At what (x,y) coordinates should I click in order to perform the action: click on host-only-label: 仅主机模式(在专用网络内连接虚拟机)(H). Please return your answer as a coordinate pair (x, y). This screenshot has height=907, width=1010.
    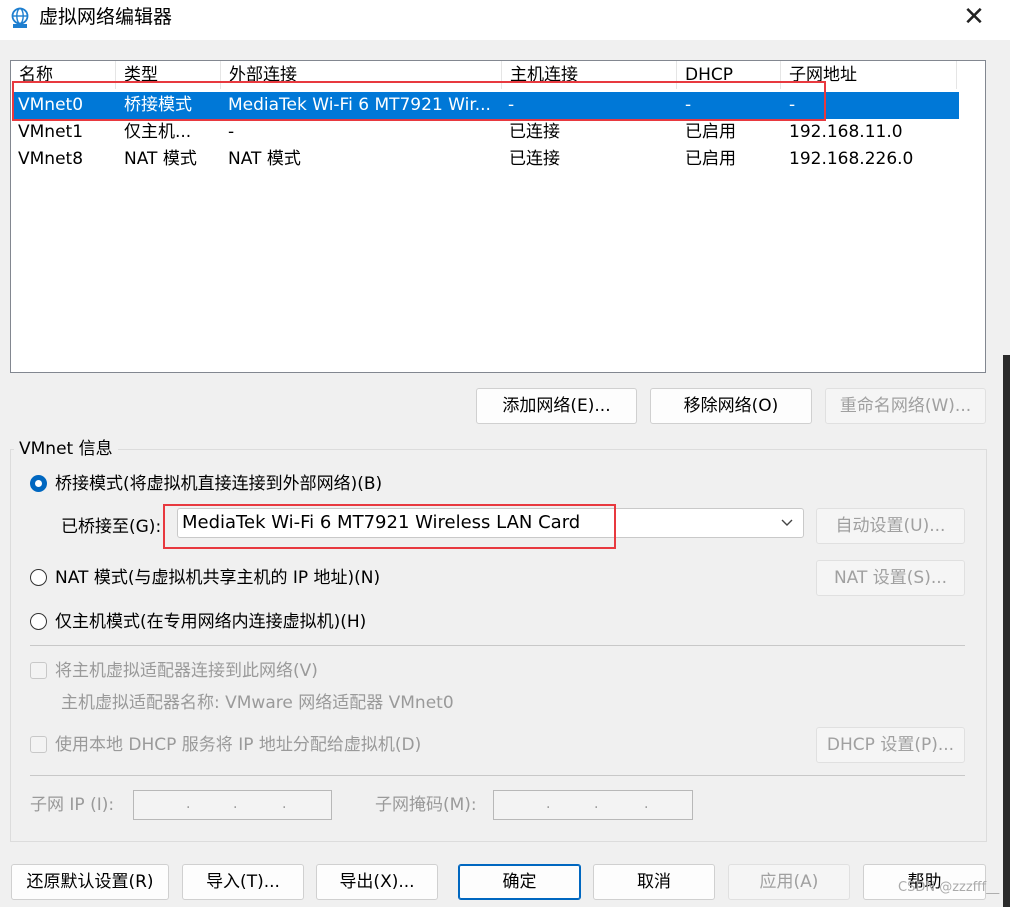
    Looking at the image, I should click on (210, 622).